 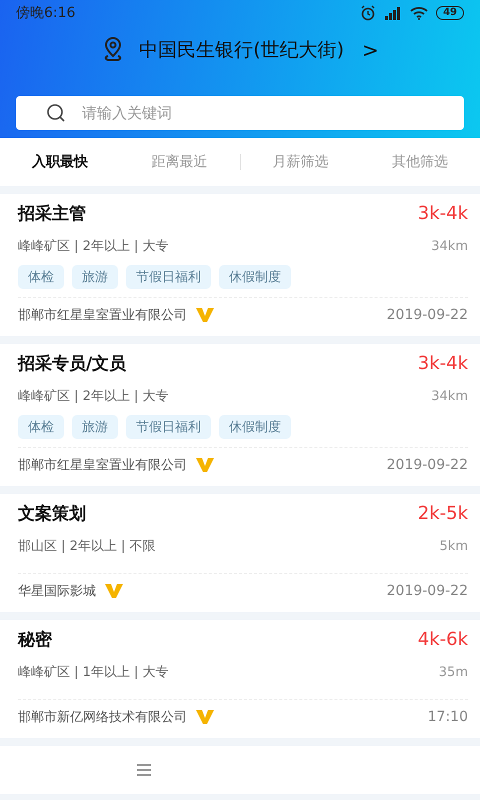 I want to click on distance: 5km, so click(x=454, y=546).